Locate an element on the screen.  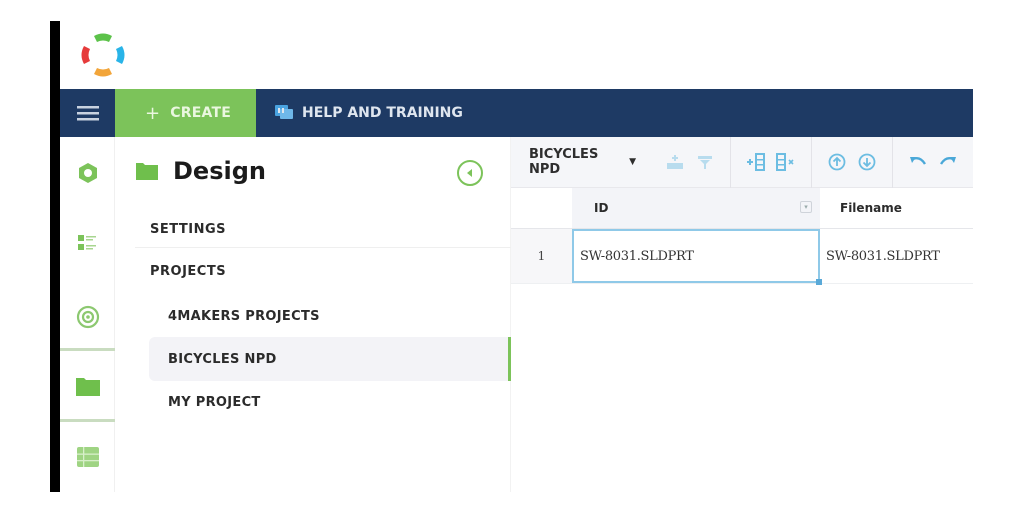
cell-id-selected: SW-8031.SLDPRT is located at coordinates (697, 257).